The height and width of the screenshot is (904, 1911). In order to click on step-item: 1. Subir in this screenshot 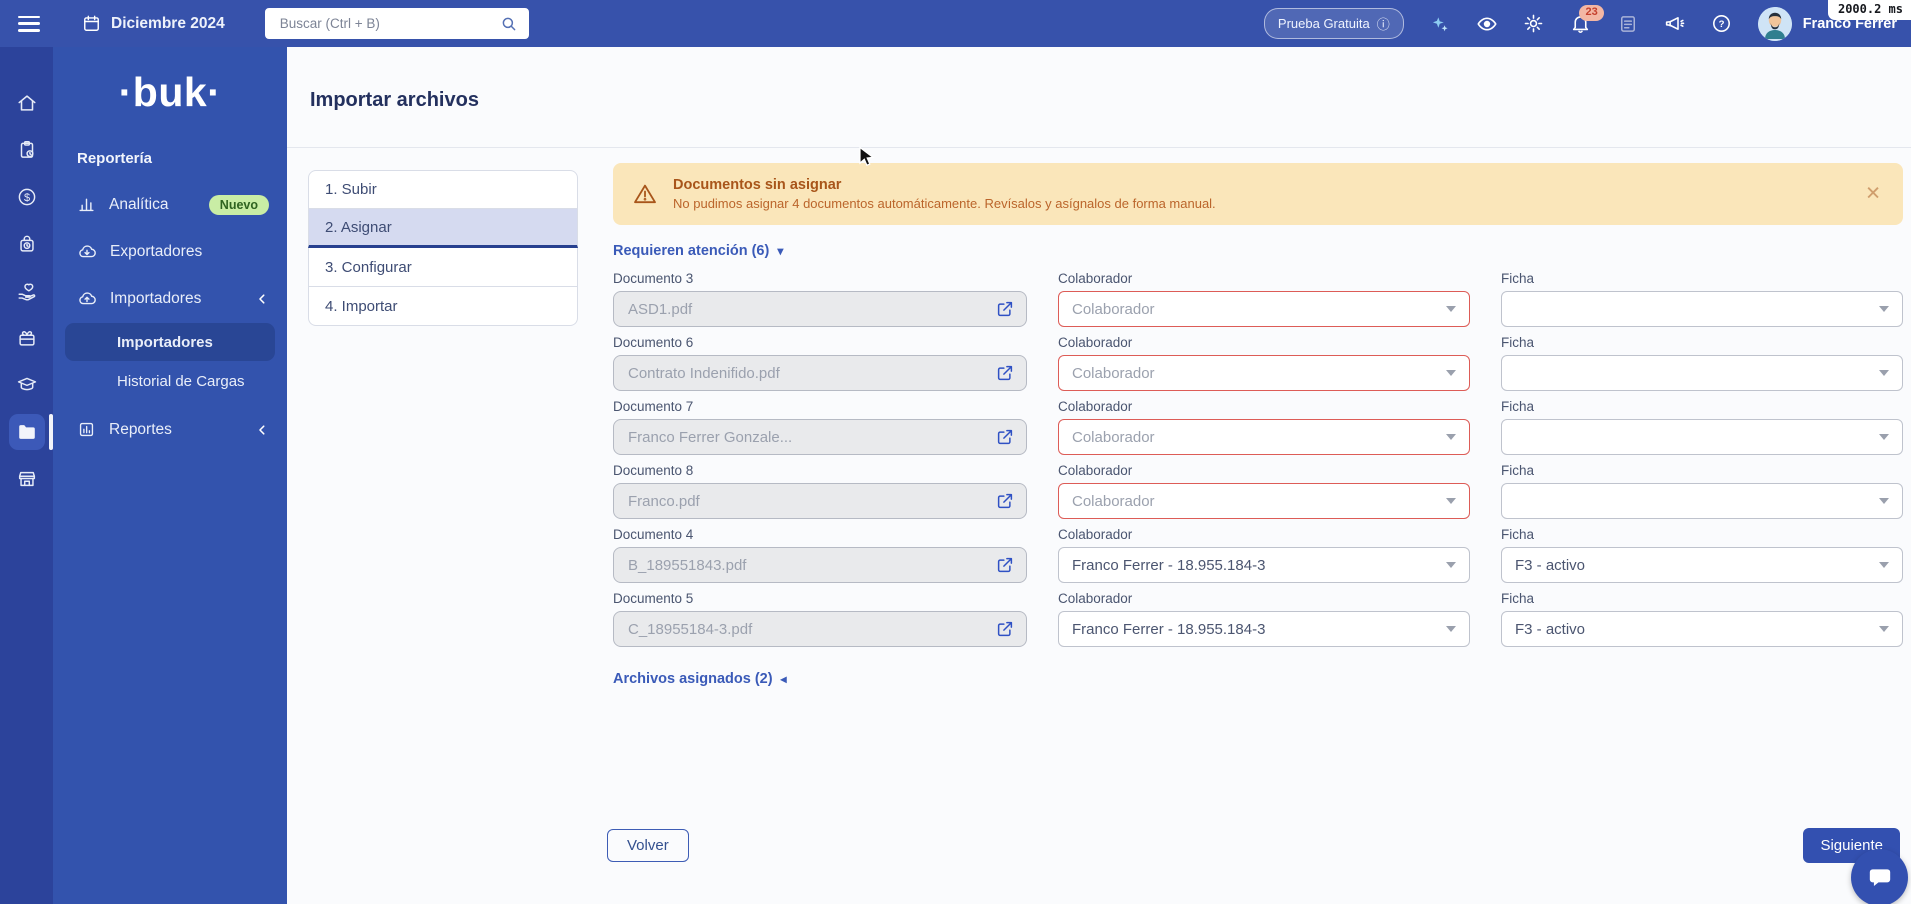, I will do `click(443, 189)`.